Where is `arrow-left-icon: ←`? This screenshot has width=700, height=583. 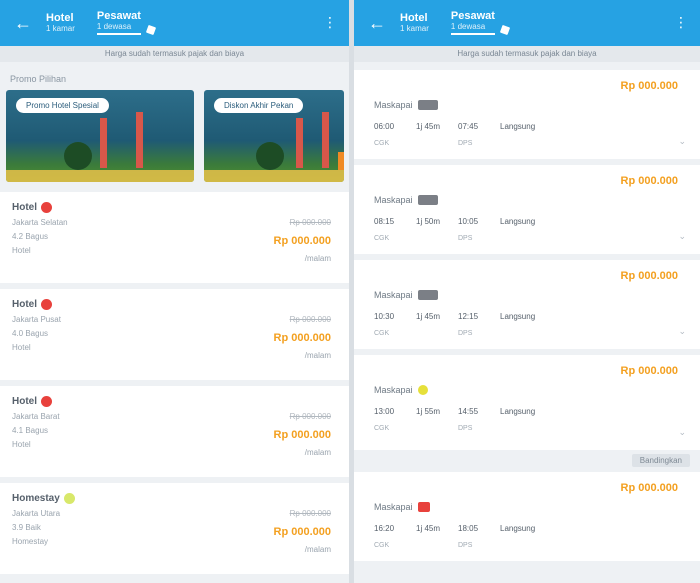
arrow-left-icon: ← is located at coordinates (377, 22).